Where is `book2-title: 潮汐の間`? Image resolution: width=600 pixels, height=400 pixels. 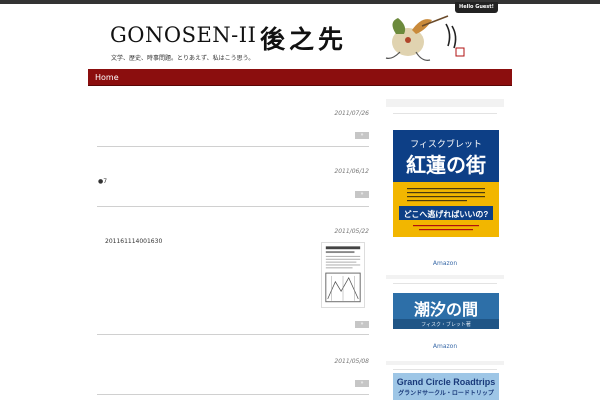 book2-title: 潮汐の間 is located at coordinates (446, 309).